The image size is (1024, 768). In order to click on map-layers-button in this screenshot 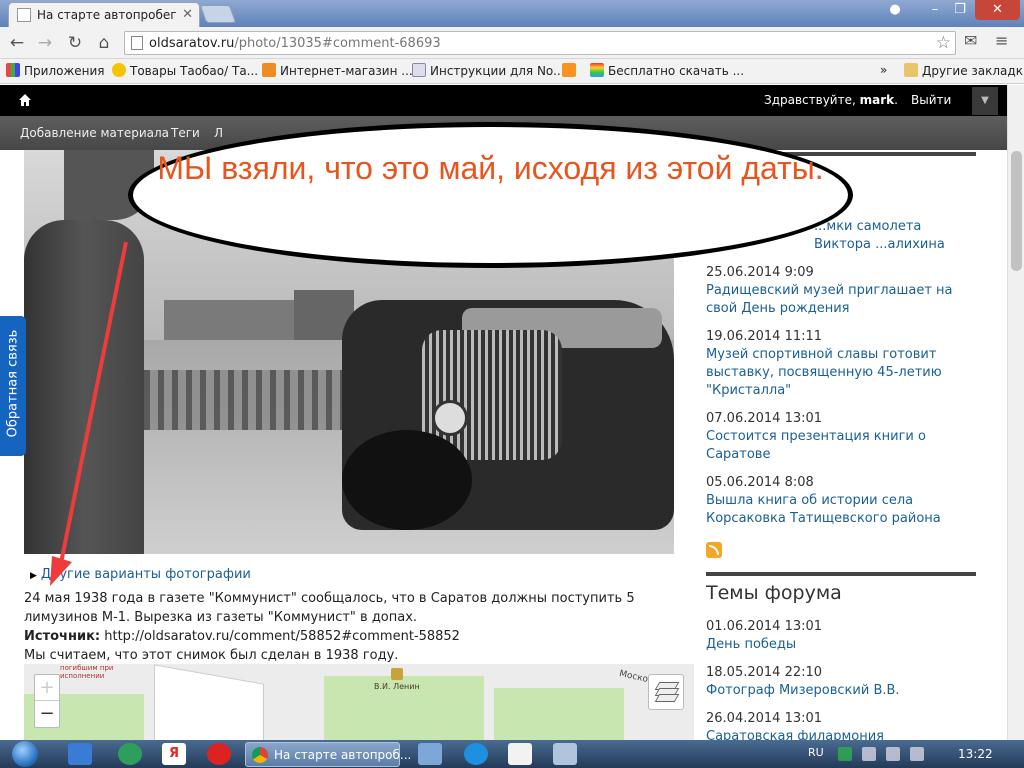, I will do `click(666, 692)`.